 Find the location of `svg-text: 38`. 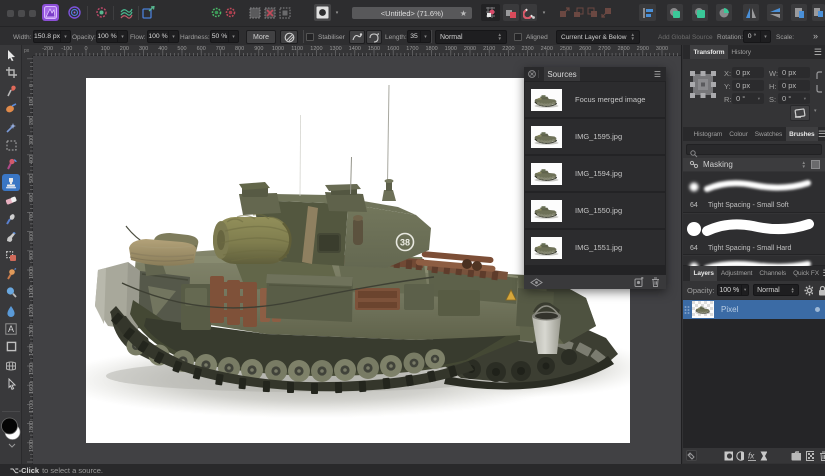

svg-text: 38 is located at coordinates (405, 243).